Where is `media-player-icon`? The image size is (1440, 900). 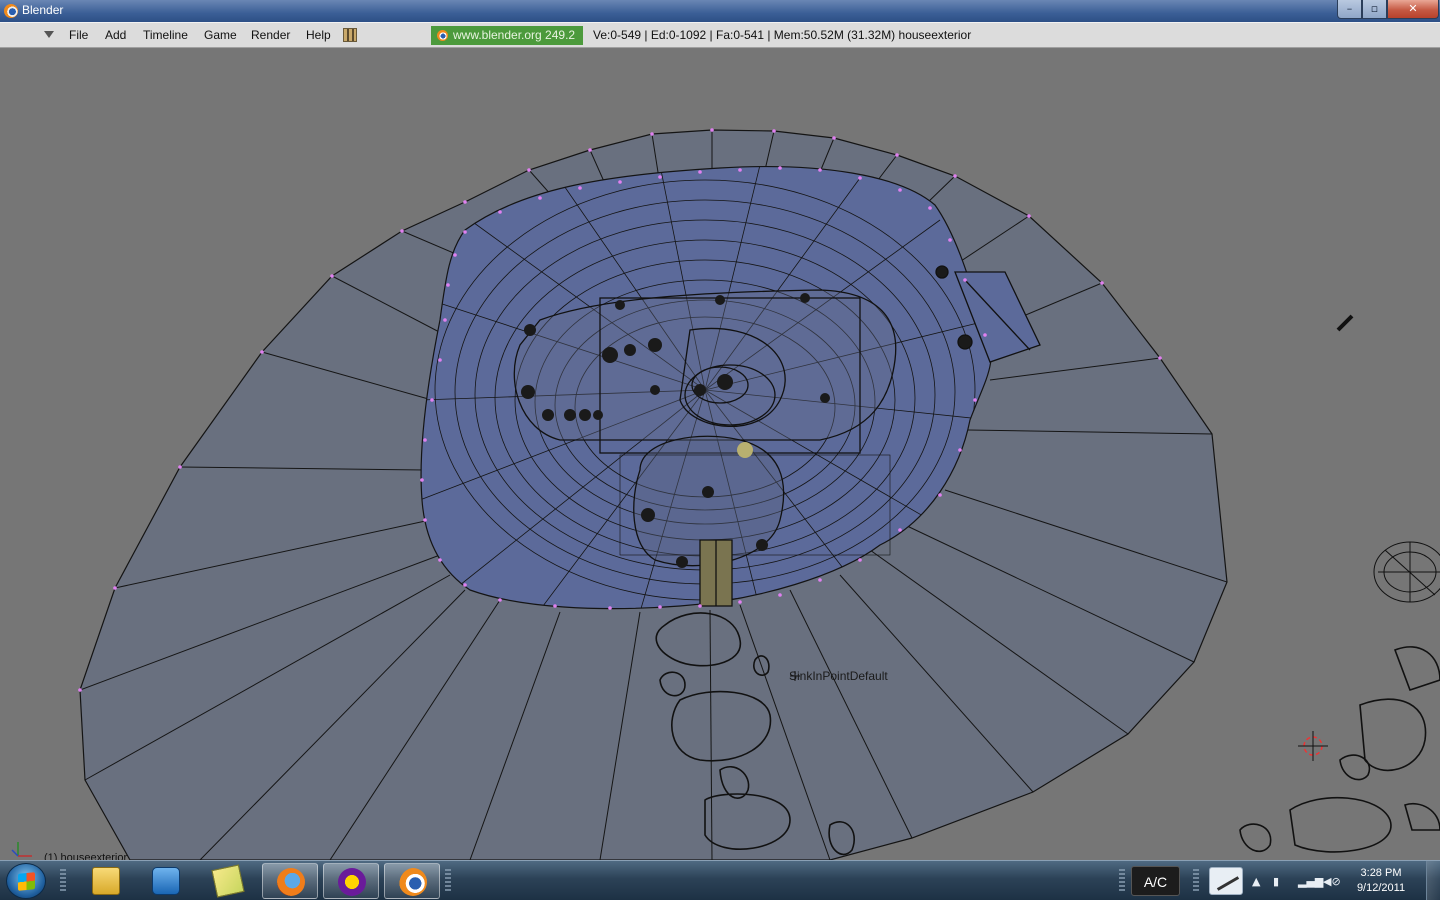
media-player-icon is located at coordinates (166, 881).